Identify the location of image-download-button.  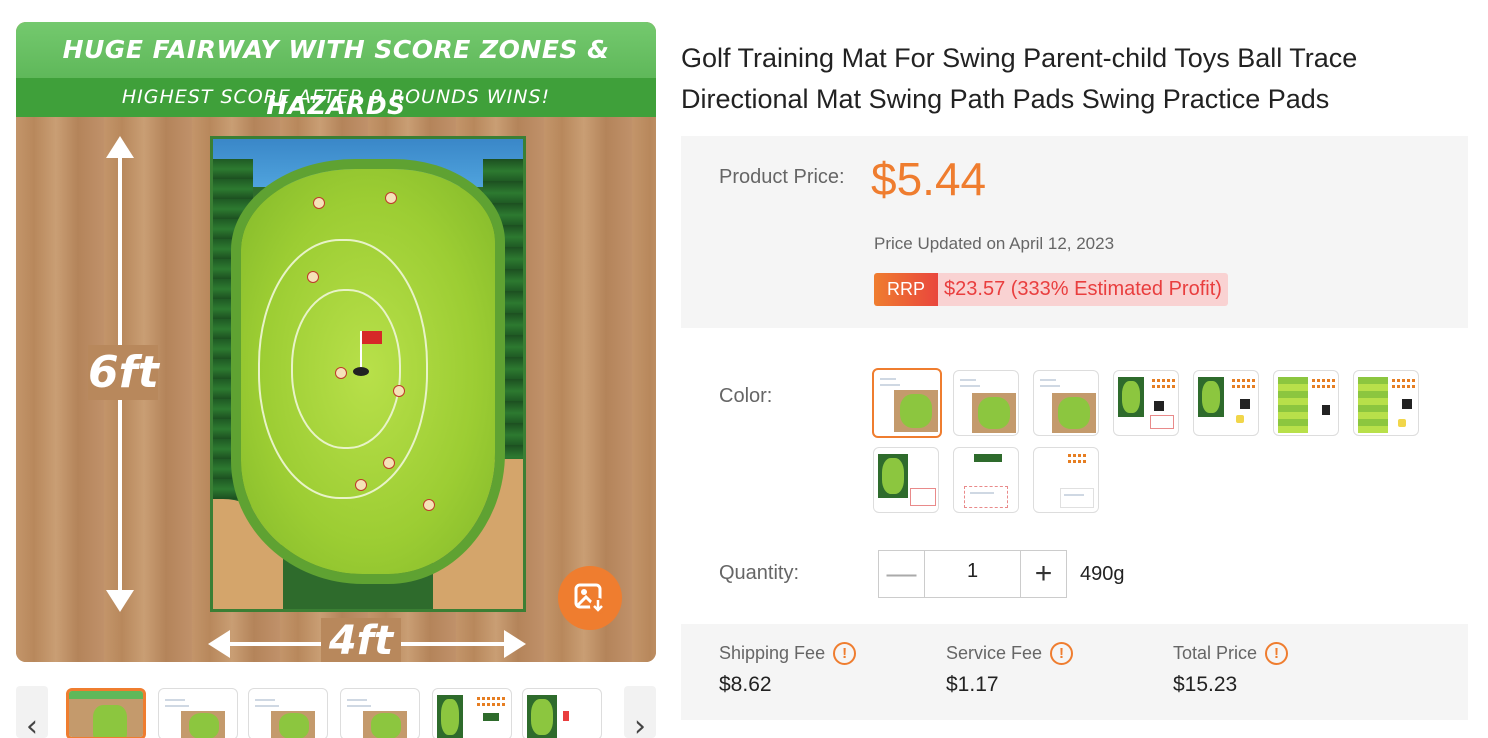
(590, 598).